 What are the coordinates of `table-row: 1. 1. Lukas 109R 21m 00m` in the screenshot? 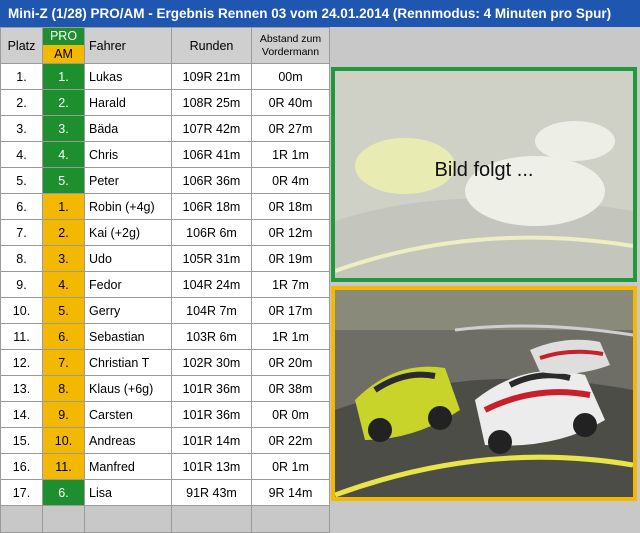 It's located at (165, 76).